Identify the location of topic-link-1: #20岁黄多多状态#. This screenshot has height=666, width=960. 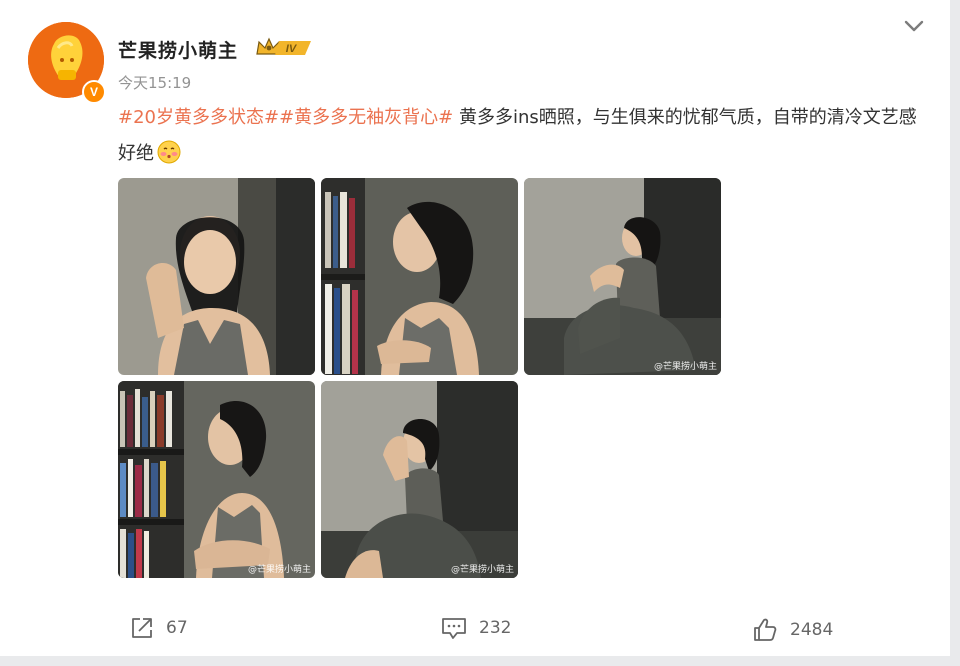
(198, 117).